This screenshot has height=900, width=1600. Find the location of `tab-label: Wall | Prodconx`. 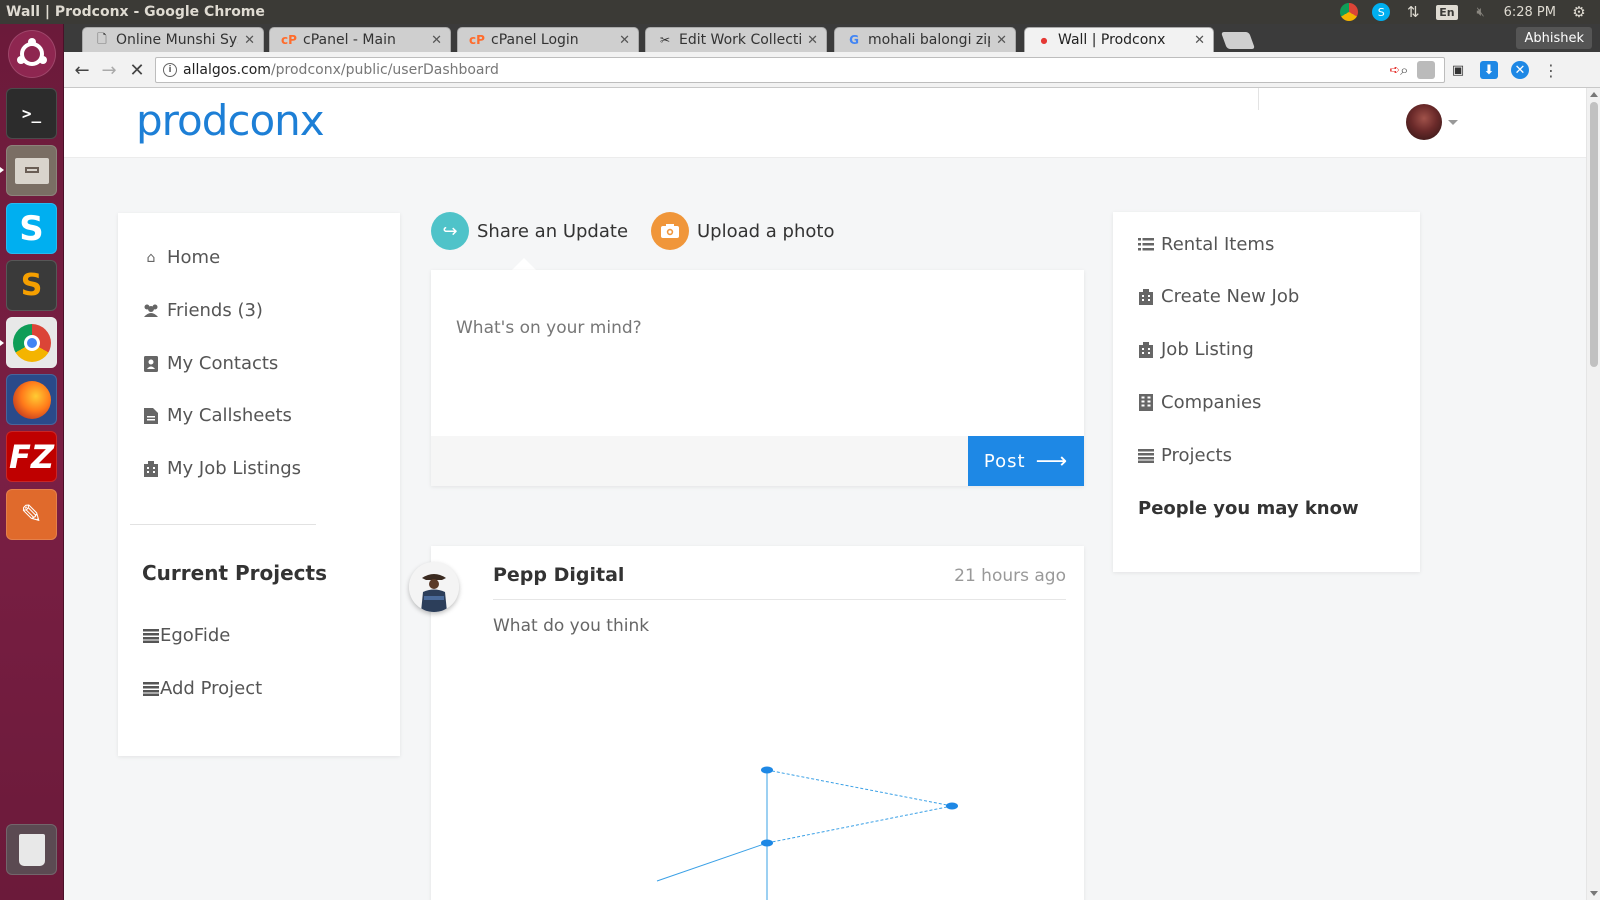

tab-label: Wall | Prodconx is located at coordinates (1112, 40).